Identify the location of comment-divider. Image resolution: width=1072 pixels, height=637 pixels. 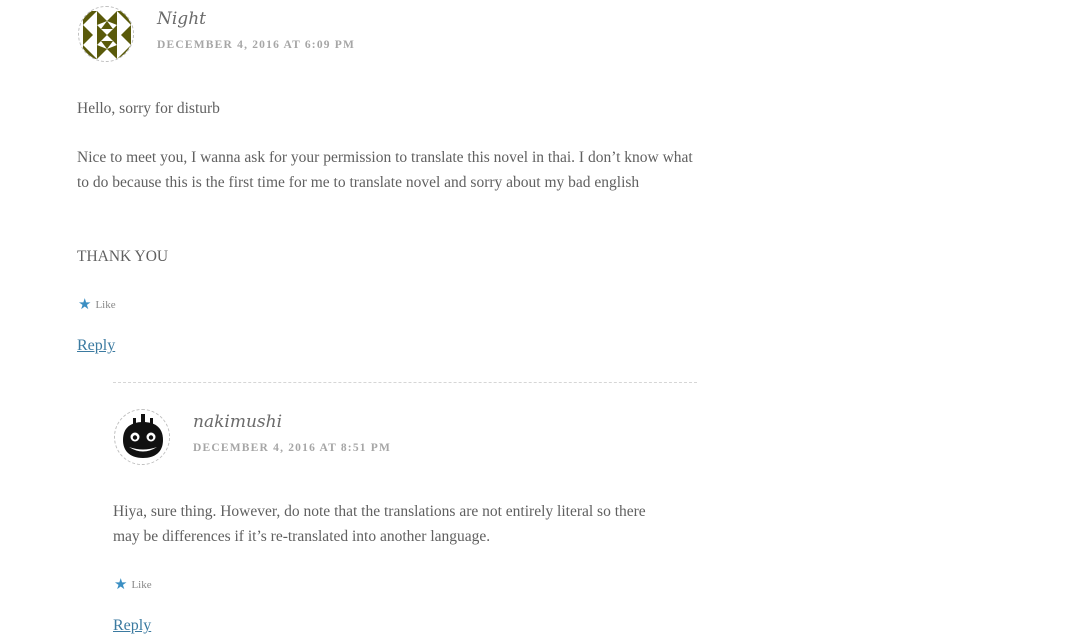
(405, 382).